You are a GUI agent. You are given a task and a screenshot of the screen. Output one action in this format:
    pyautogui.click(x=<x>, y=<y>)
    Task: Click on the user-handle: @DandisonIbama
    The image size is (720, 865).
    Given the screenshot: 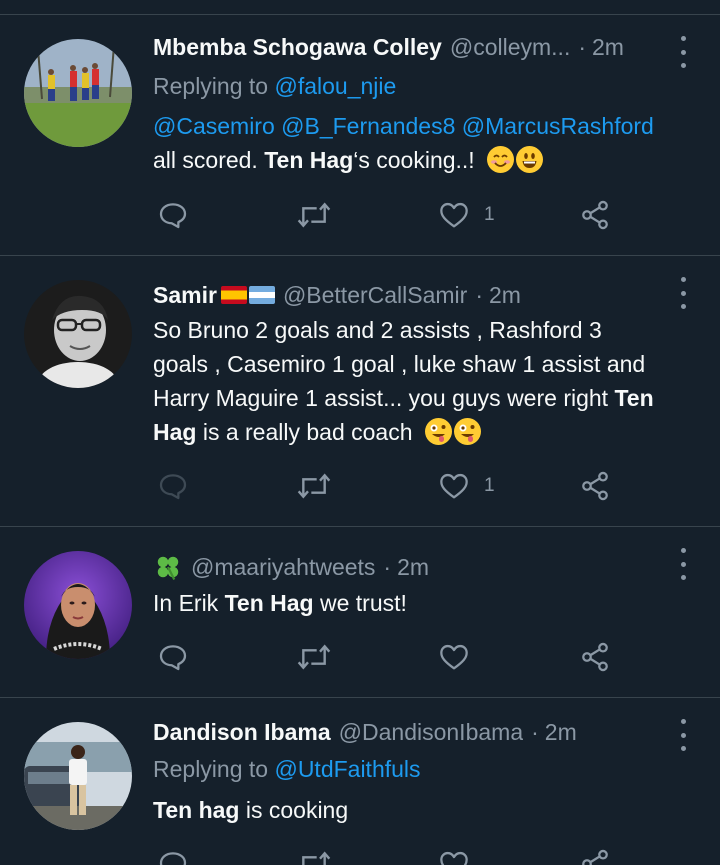 What is the action you would take?
    pyautogui.click(x=431, y=732)
    